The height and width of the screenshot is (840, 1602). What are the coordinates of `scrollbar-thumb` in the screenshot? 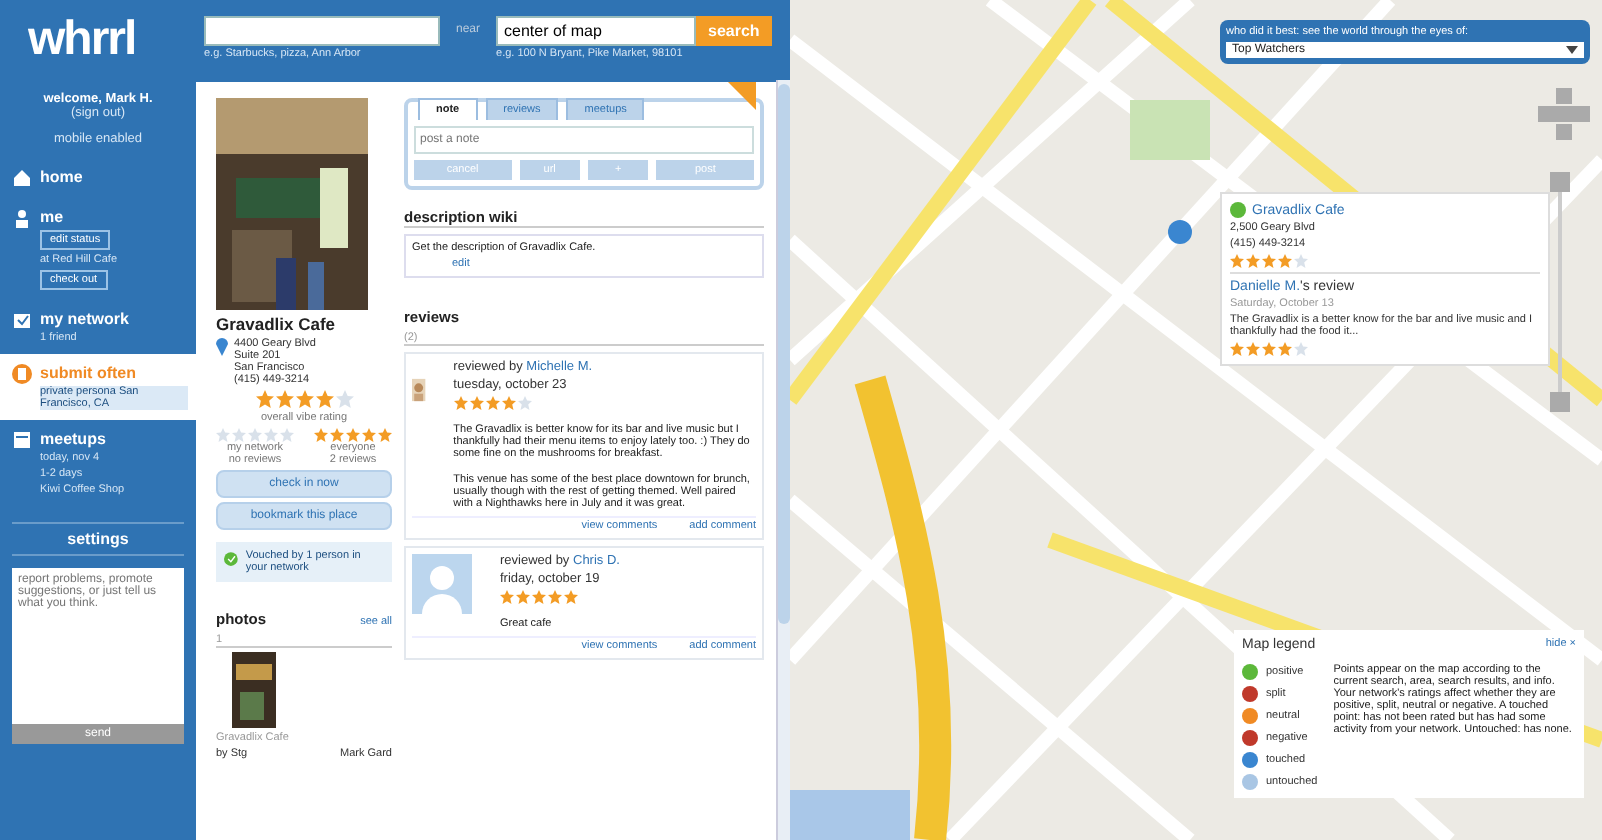 It's located at (784, 354).